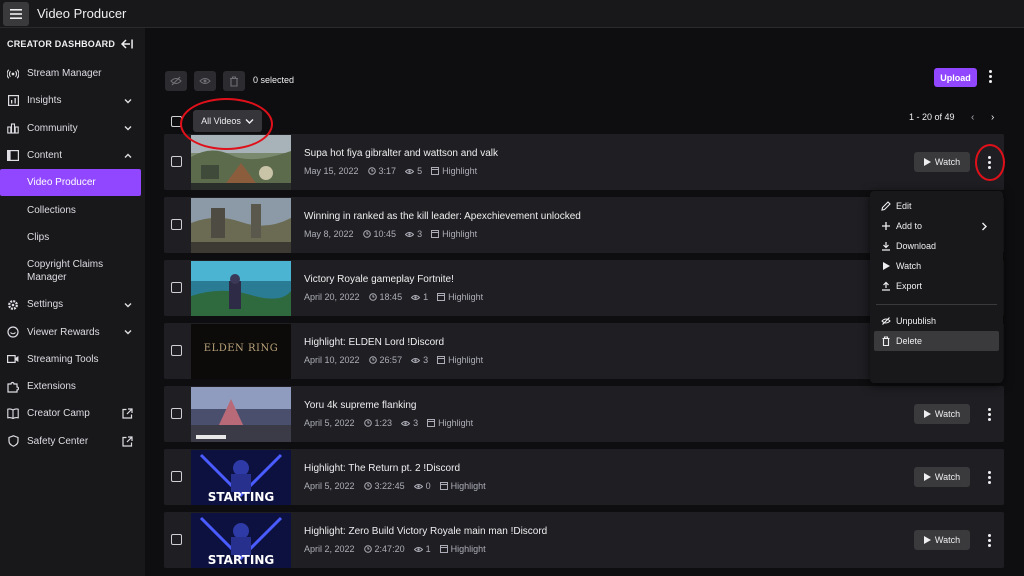 This screenshot has width=1024, height=576. I want to click on sidebar-item-label: Community, so click(52, 128).